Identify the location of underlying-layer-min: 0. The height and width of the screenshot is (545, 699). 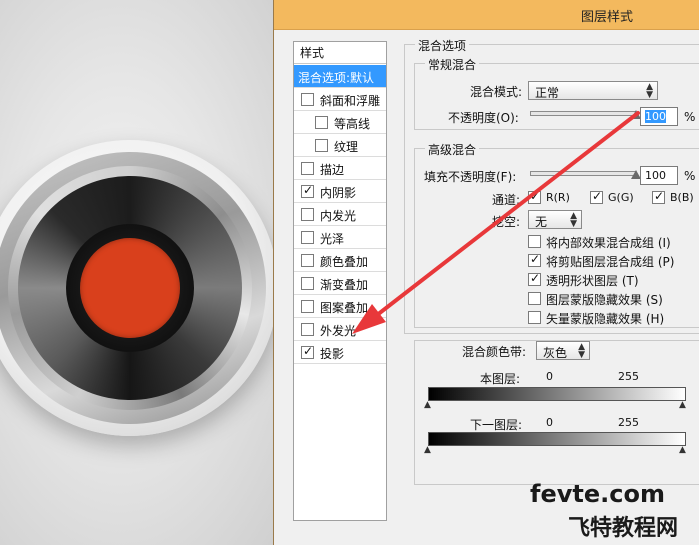
(549, 422).